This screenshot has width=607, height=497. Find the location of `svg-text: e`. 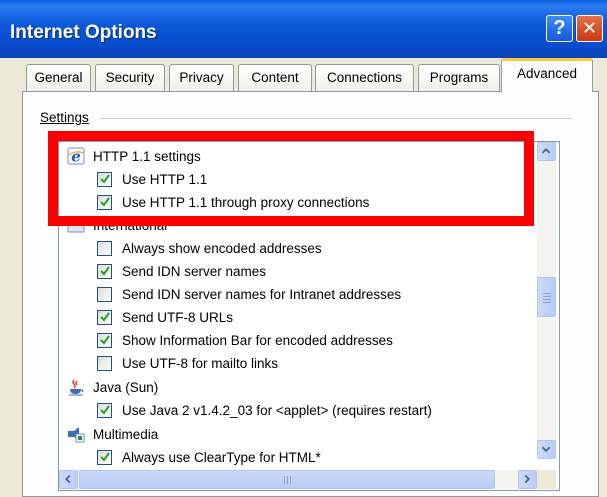

svg-text: e is located at coordinates (76, 157).